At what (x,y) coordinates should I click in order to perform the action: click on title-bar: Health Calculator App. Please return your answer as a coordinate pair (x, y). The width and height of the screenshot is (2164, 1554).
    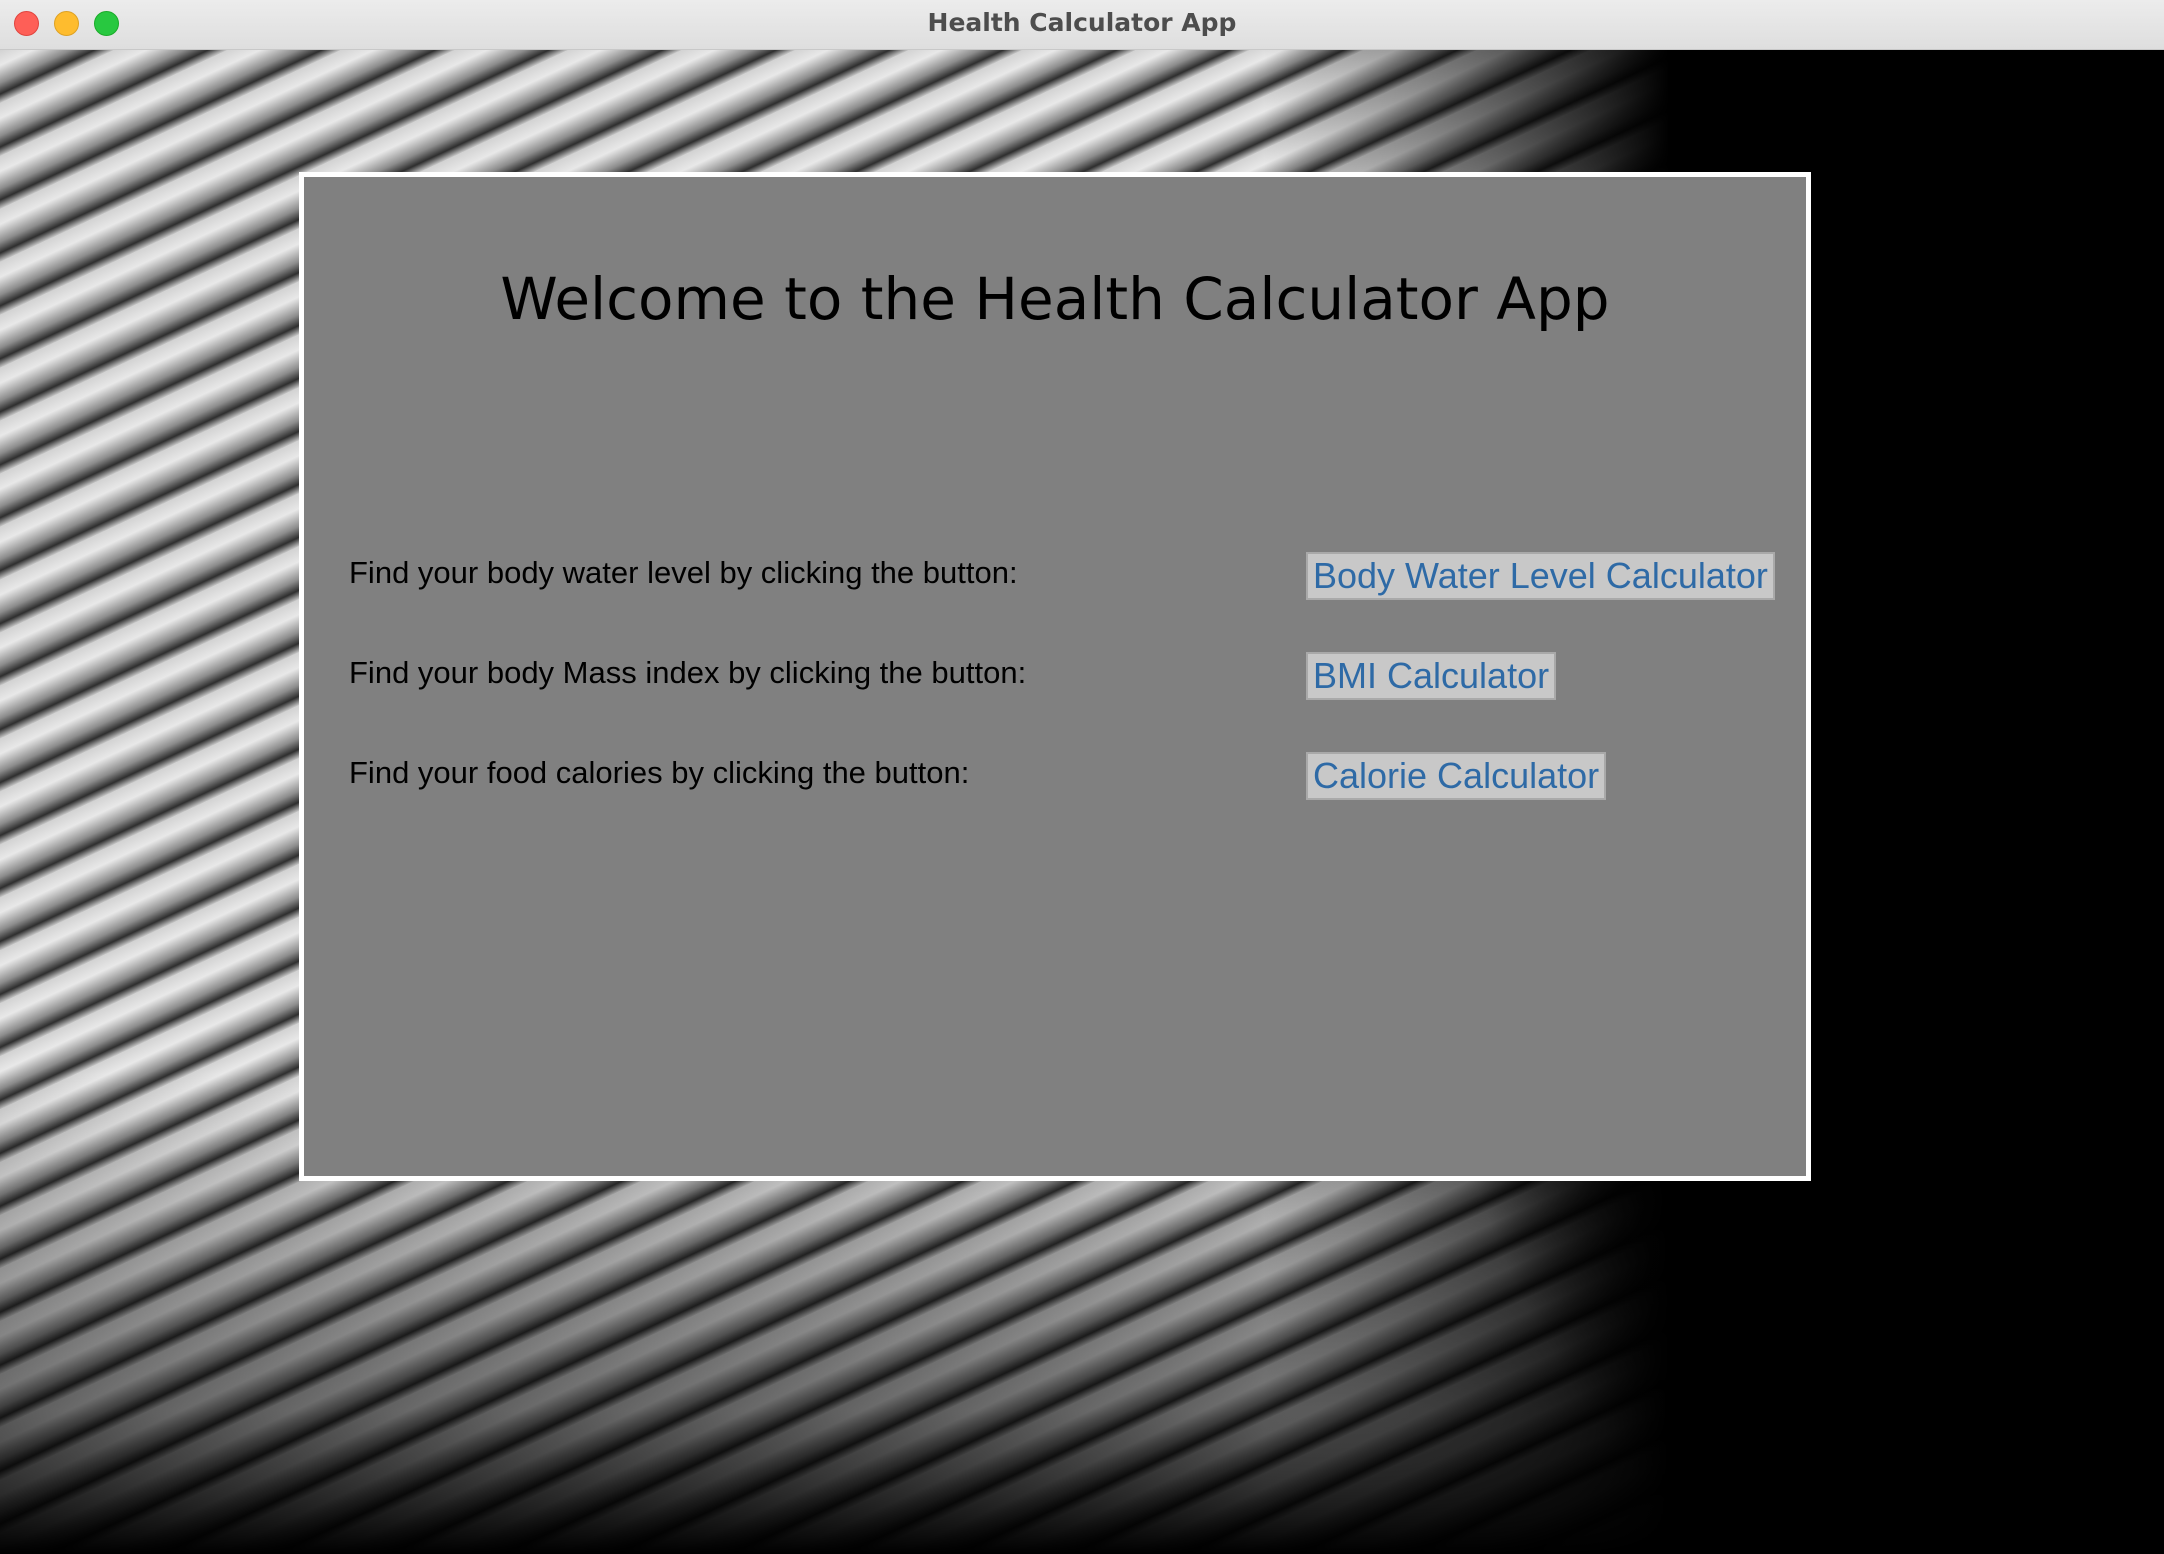
    Looking at the image, I should click on (1082, 25).